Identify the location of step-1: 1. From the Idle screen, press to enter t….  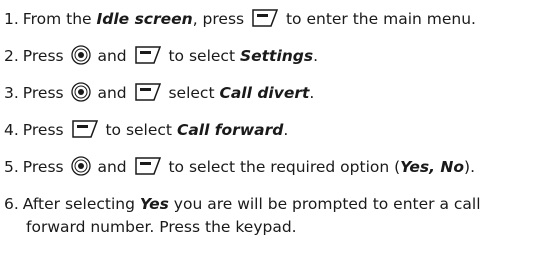
(279, 19).